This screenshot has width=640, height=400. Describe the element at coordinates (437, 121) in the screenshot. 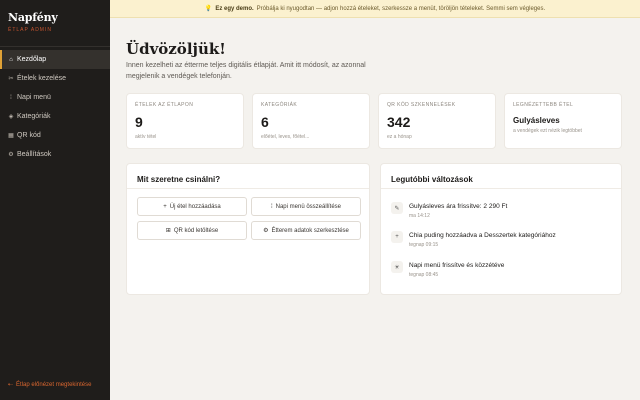

I see `stat-card-qr-scans: QR KÓD SZKENNELÉSEK 342 ez a hónap` at that location.